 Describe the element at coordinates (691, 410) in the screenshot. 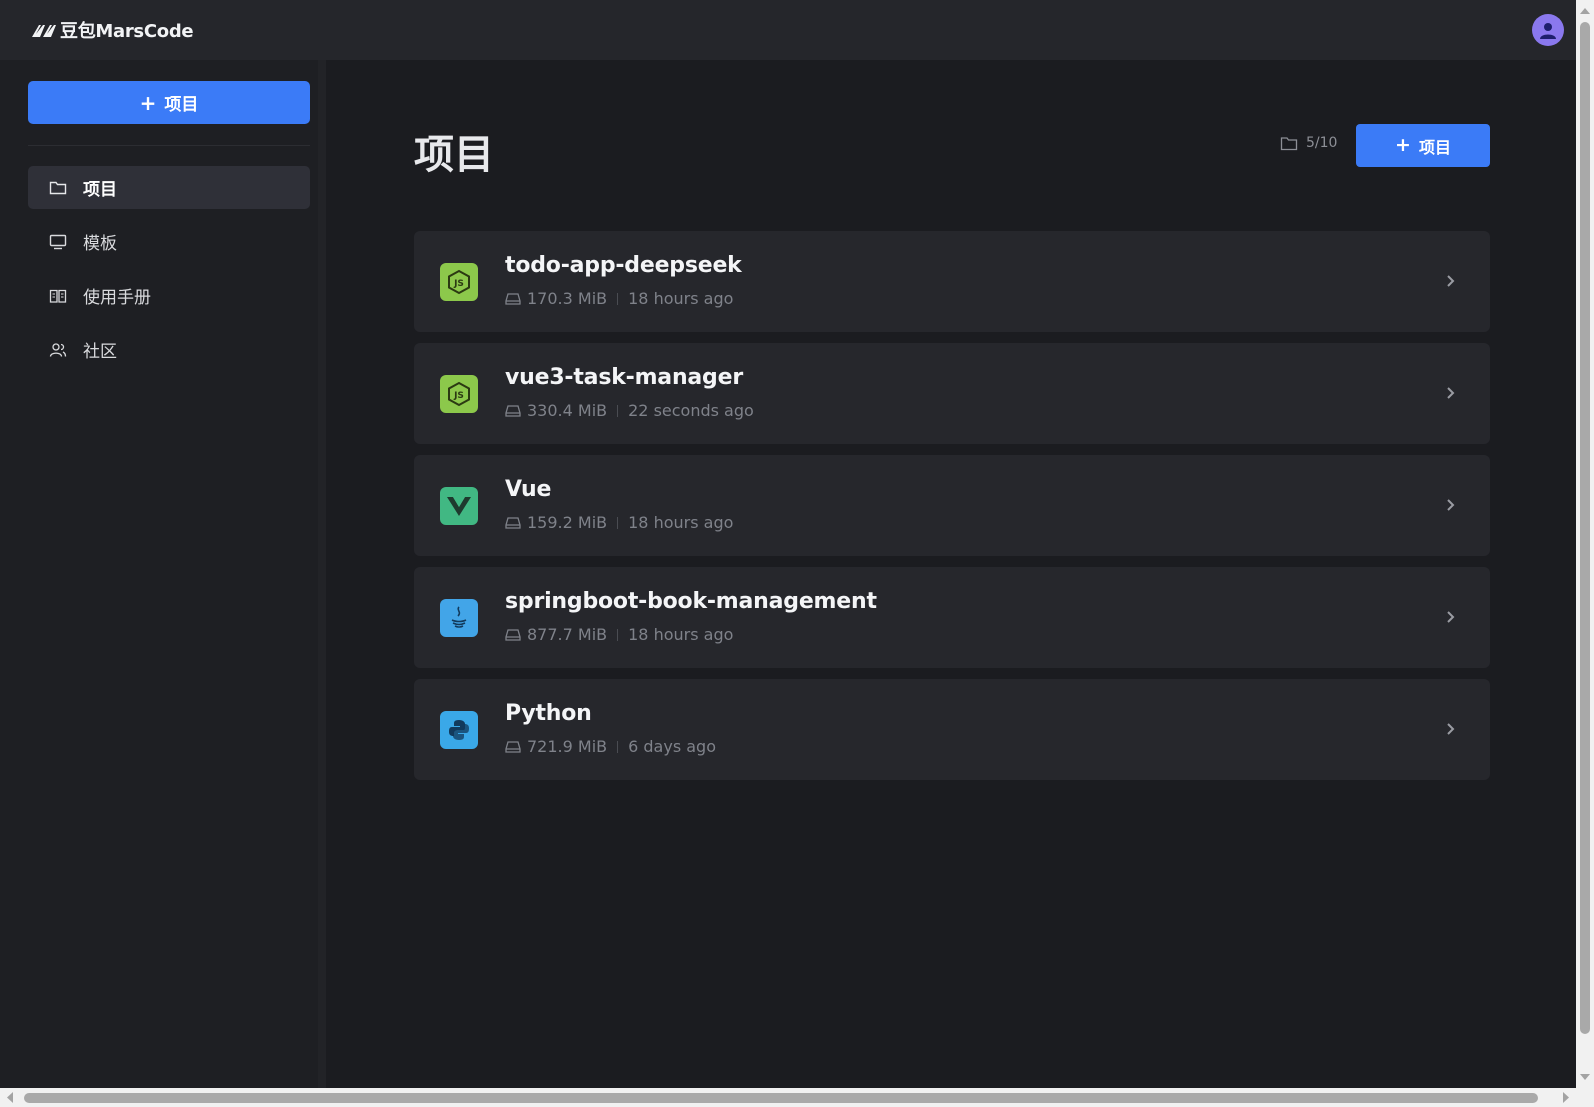

I see `project-updated: 22 seconds ago` at that location.